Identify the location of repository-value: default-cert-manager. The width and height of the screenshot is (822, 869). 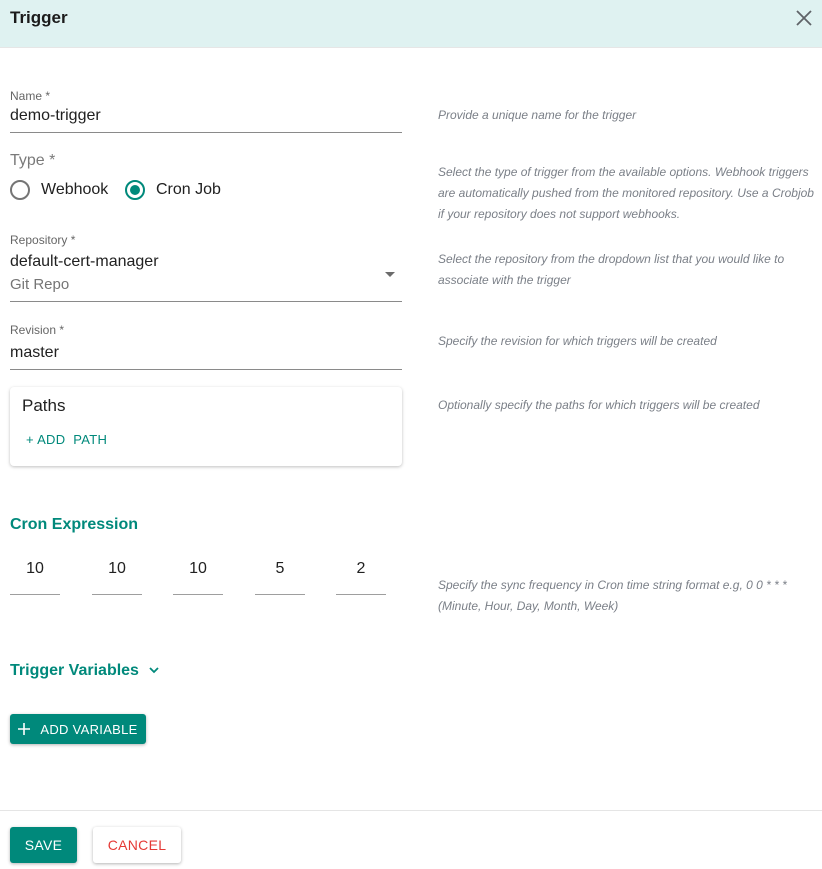
(84, 261).